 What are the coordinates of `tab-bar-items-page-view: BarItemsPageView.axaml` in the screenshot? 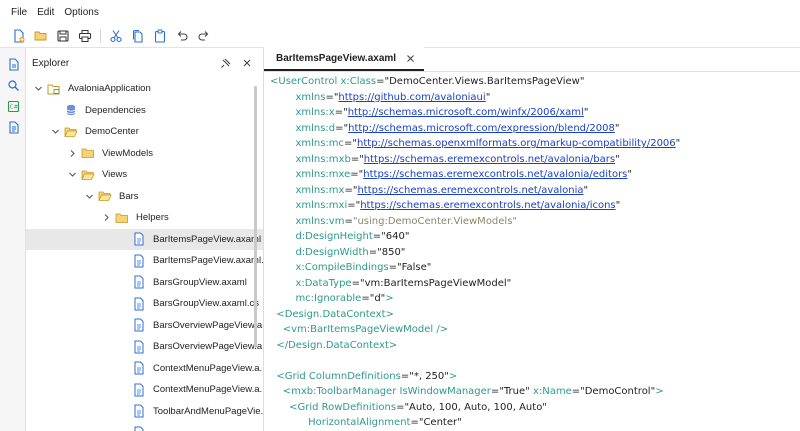 It's located at (344, 59).